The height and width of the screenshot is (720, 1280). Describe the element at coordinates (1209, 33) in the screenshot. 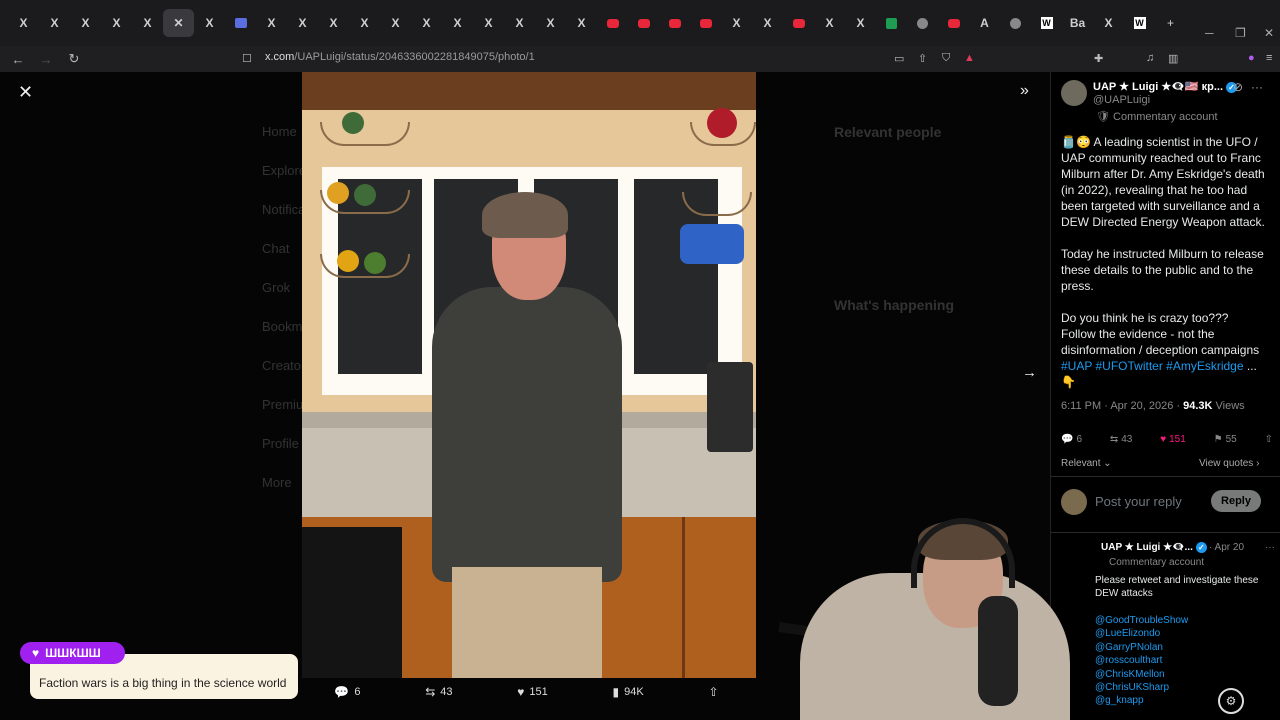

I see `minimize-icon: ─` at that location.